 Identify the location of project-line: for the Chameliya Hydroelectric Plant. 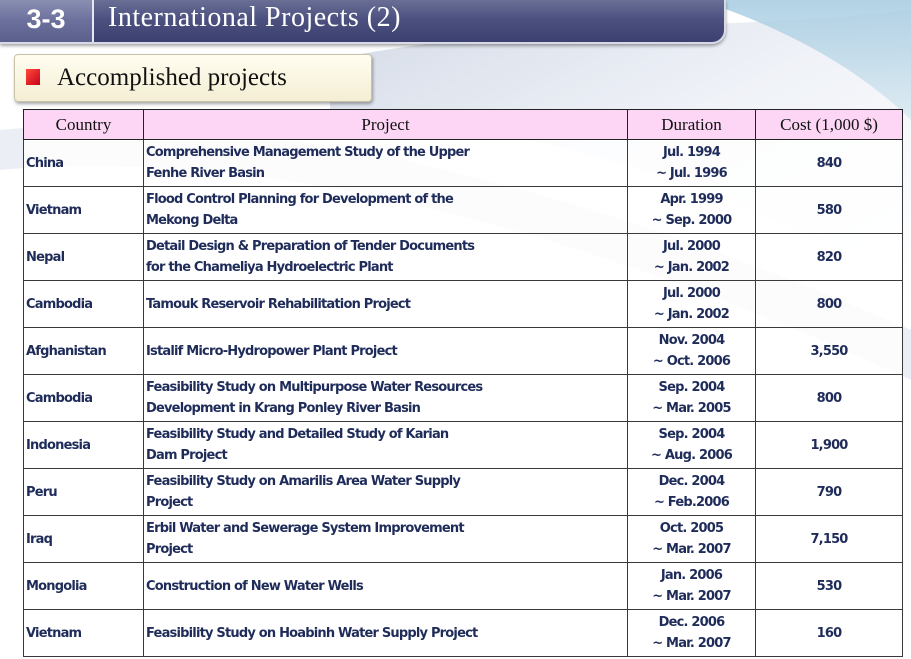
(270, 267).